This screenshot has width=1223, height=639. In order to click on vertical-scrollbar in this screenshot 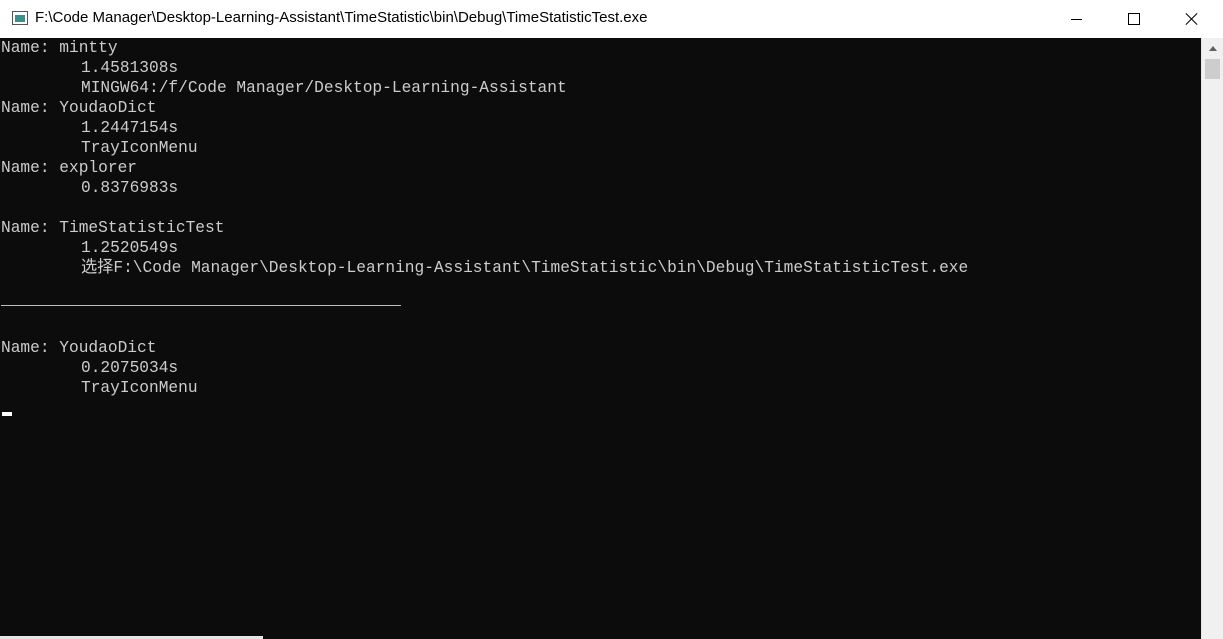, I will do `click(1212, 338)`.